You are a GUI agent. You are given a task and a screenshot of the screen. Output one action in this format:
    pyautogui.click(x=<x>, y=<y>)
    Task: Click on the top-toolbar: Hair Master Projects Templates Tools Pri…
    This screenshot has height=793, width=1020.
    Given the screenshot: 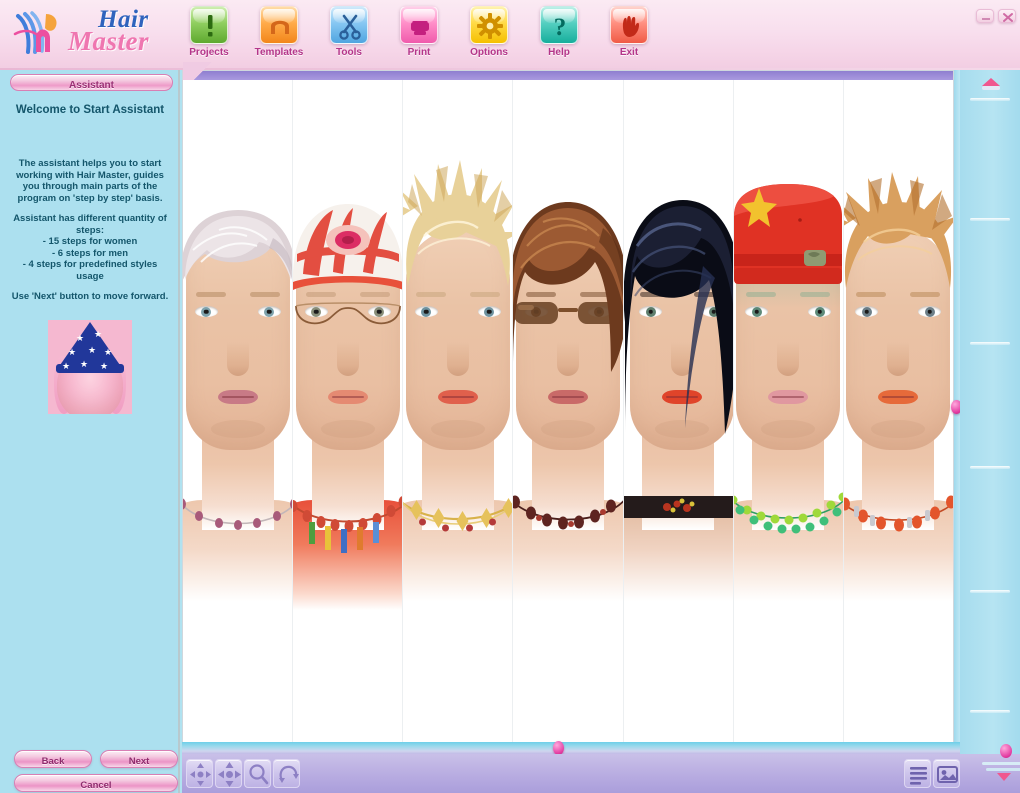 What is the action you would take?
    pyautogui.click(x=510, y=35)
    